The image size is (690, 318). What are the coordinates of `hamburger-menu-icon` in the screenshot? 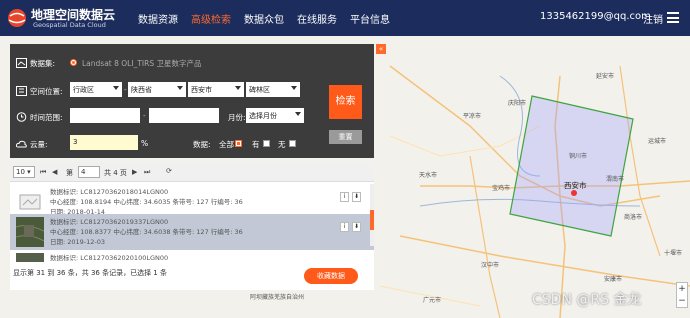 It's located at (673, 17).